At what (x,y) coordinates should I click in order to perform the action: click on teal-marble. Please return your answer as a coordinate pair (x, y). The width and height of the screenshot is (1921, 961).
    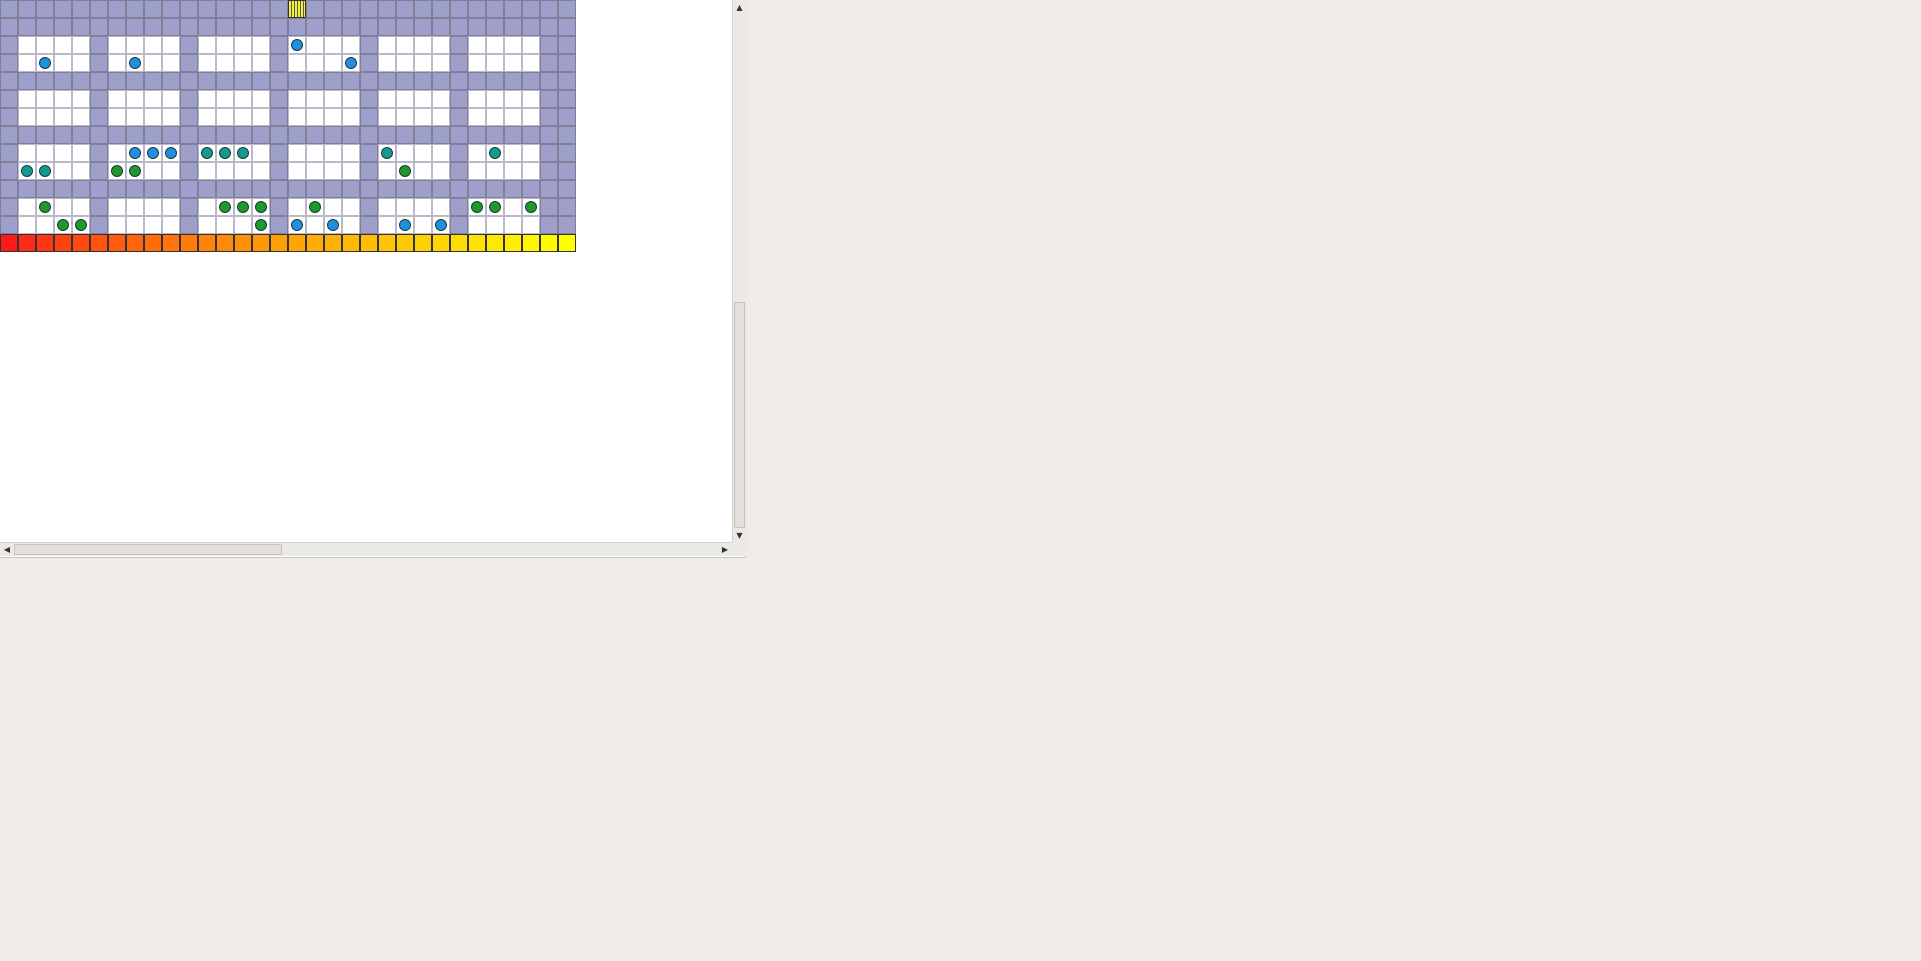
    Looking at the image, I should click on (387, 153).